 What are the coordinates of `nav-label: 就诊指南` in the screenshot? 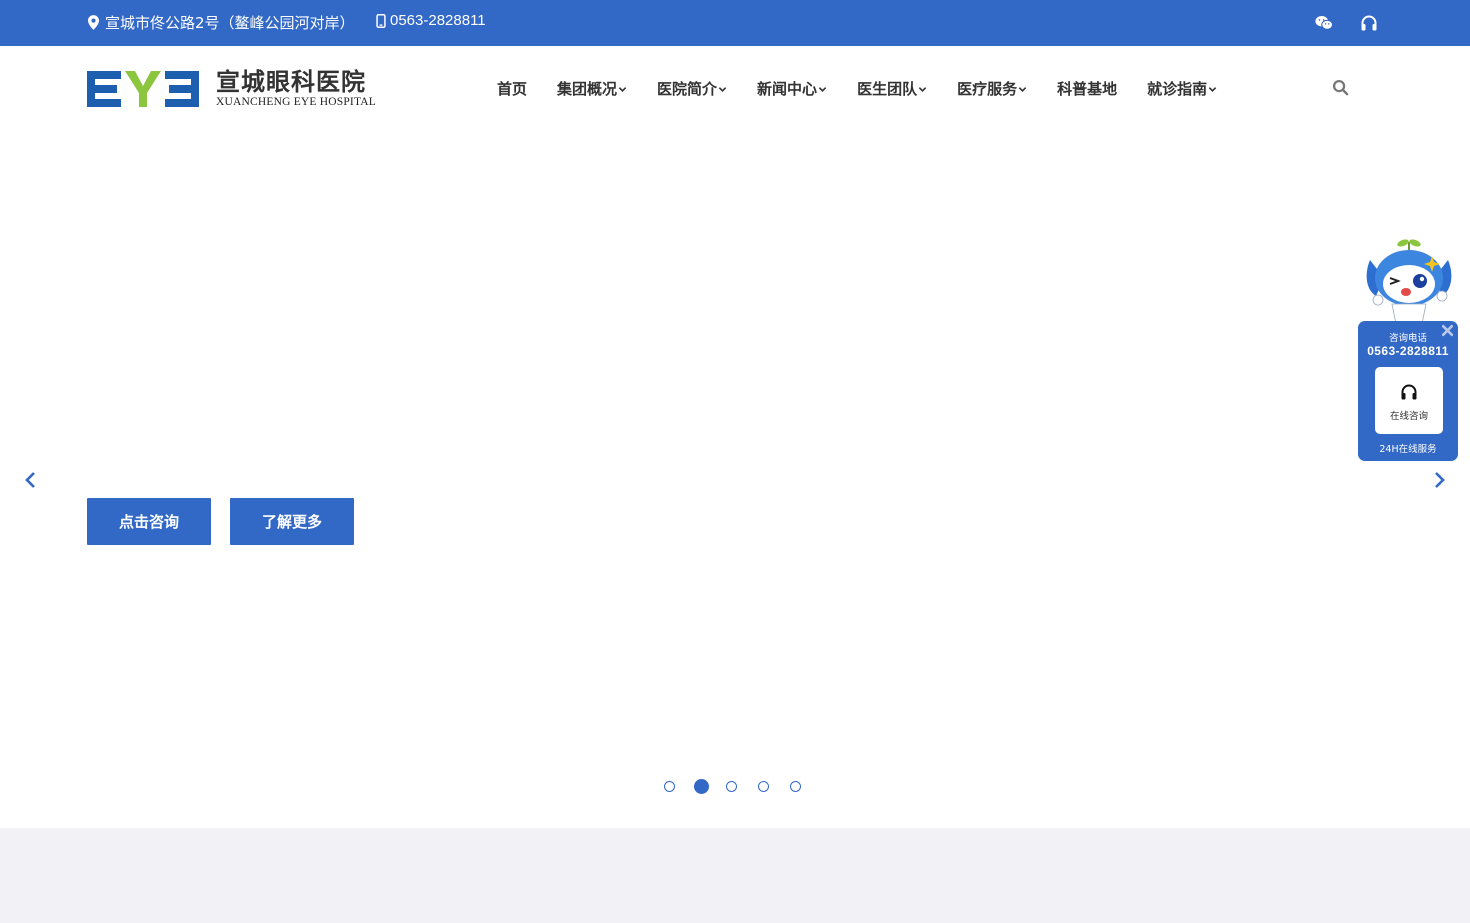 It's located at (1177, 88).